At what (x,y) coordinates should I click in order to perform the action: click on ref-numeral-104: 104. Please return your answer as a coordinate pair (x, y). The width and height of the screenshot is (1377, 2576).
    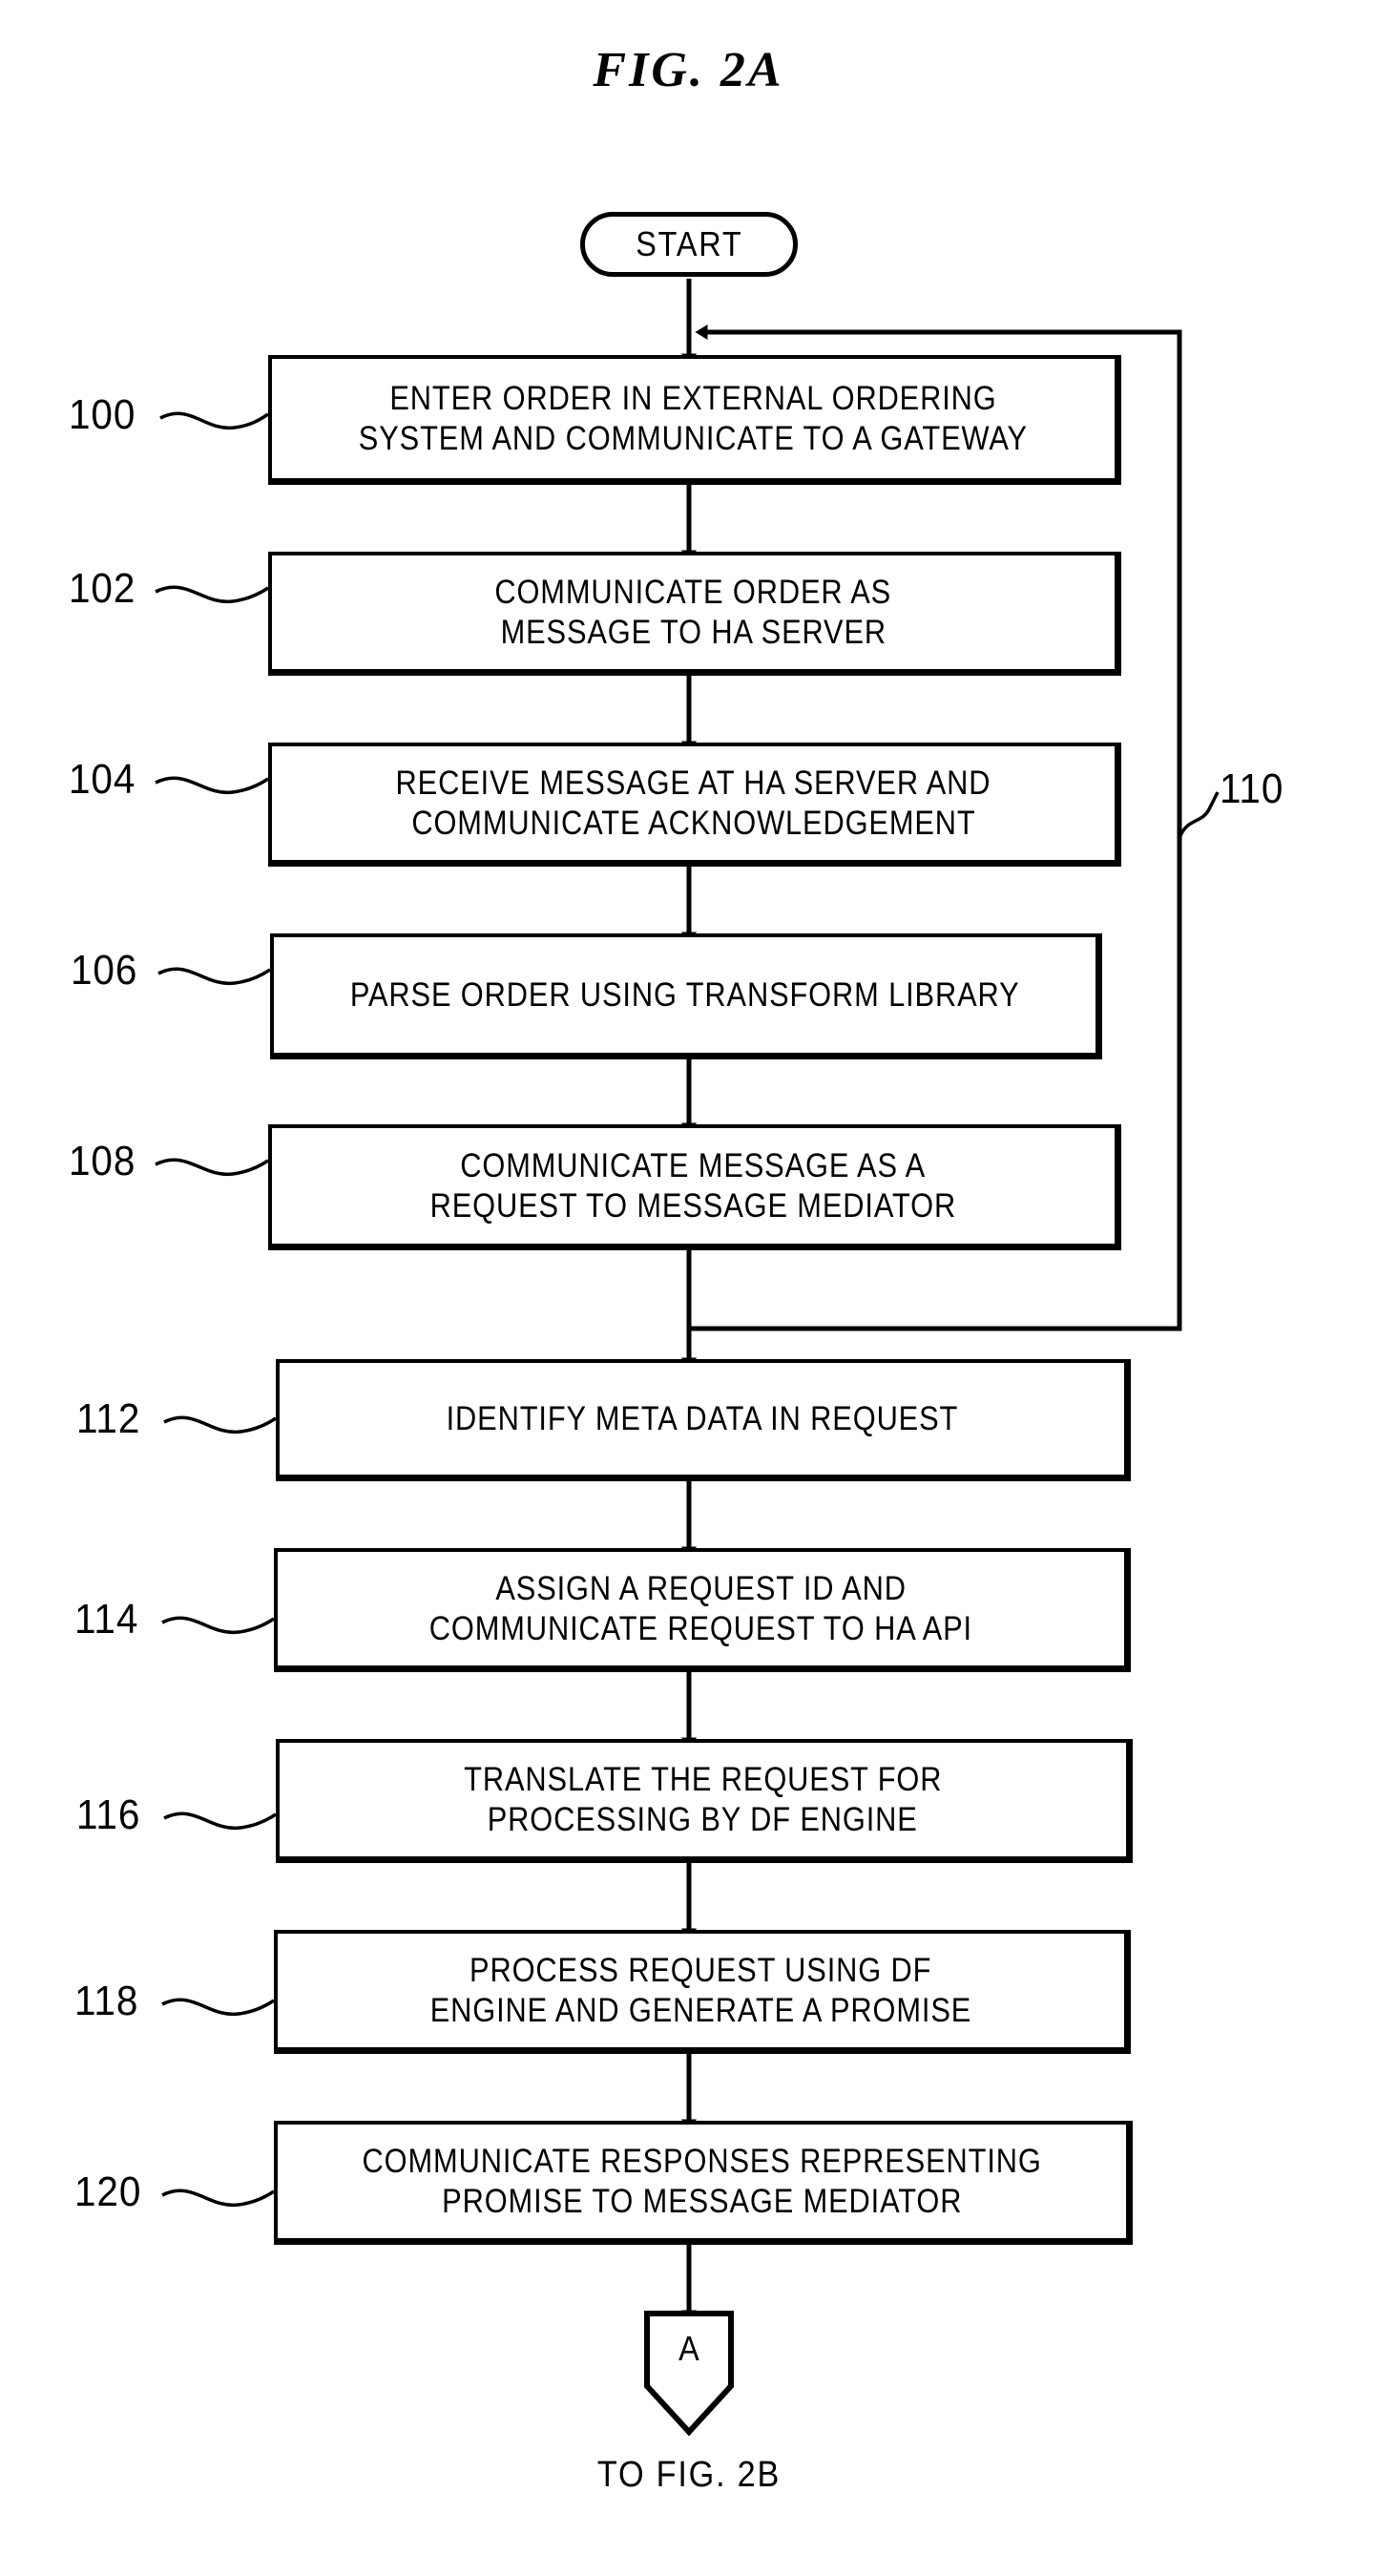
    Looking at the image, I should click on (102, 779).